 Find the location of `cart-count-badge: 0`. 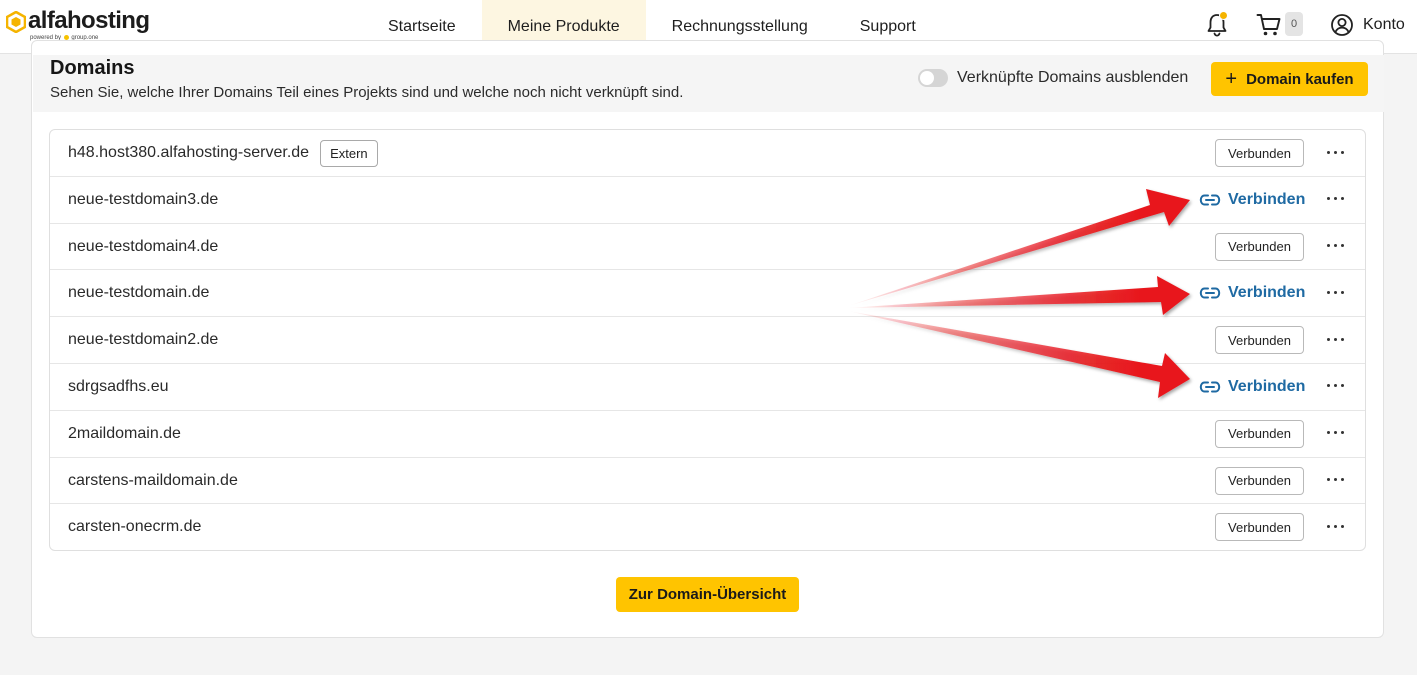

cart-count-badge: 0 is located at coordinates (1294, 24).